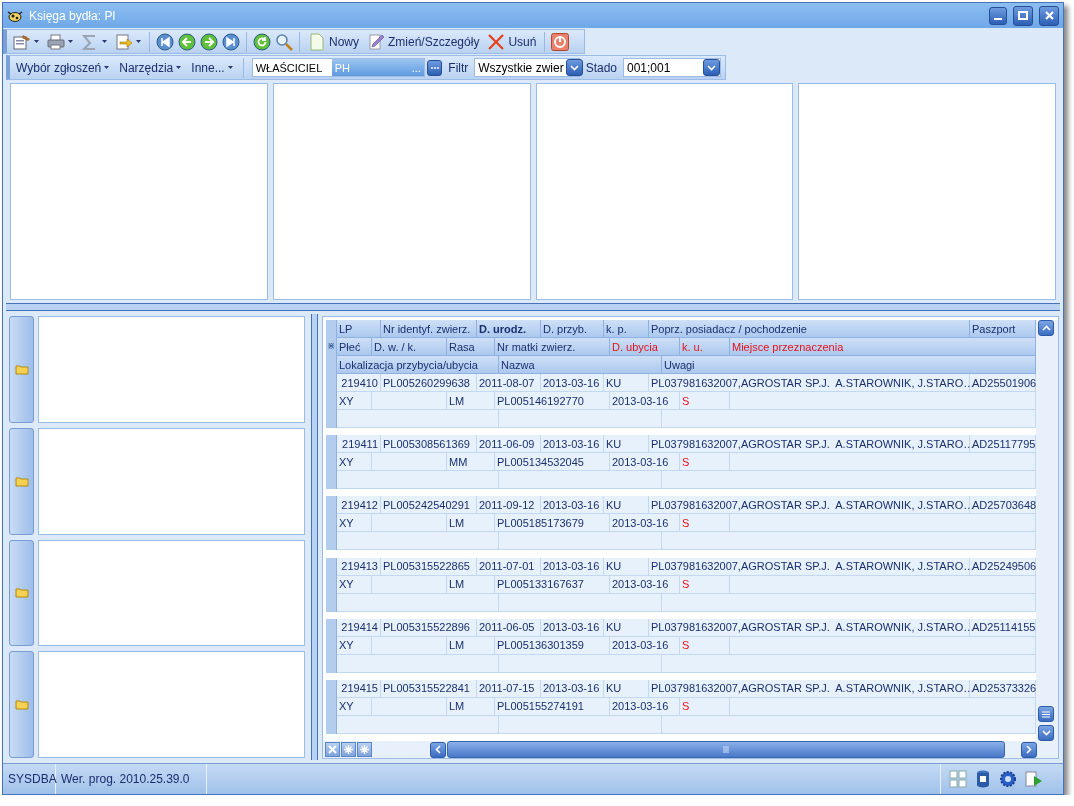 The width and height of the screenshot is (1074, 806). What do you see at coordinates (150, 67) in the screenshot?
I see `menu-button: Narzędzia` at bounding box center [150, 67].